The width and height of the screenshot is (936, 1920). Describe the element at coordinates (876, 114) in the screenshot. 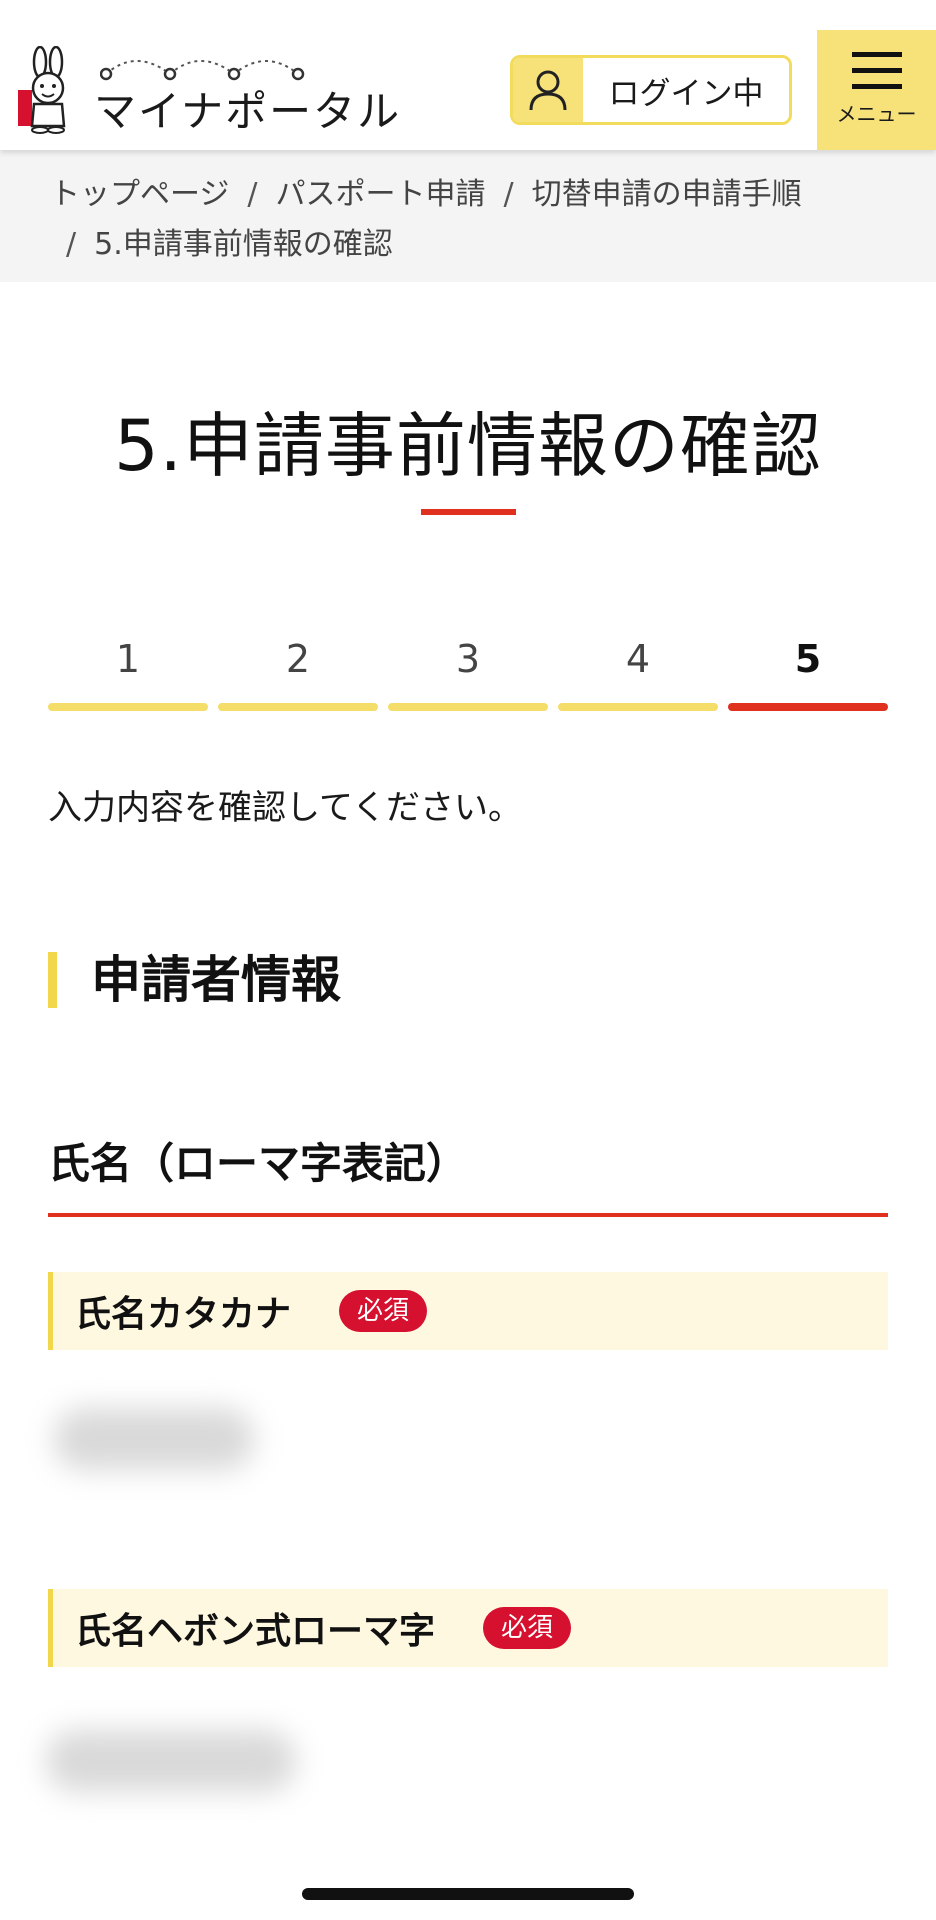

I see `menu-label: メニュー` at that location.